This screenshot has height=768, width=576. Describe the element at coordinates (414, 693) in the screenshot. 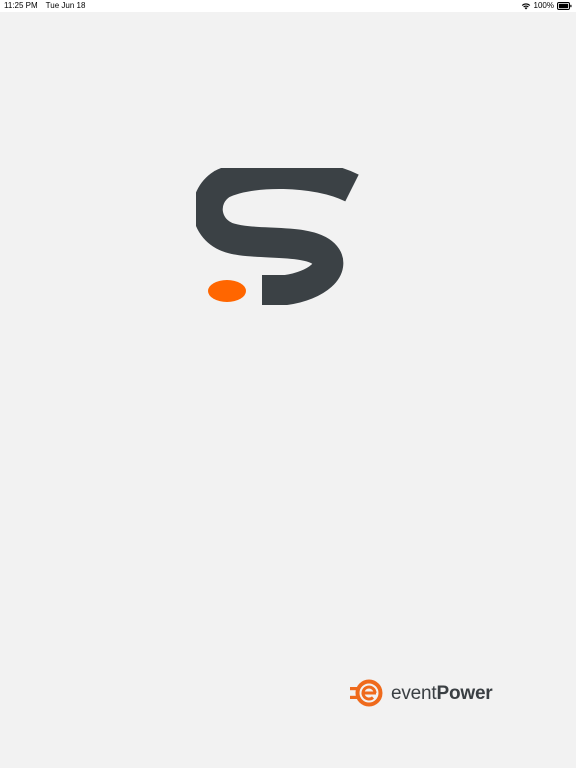

I see `brand-word-event: event` at that location.